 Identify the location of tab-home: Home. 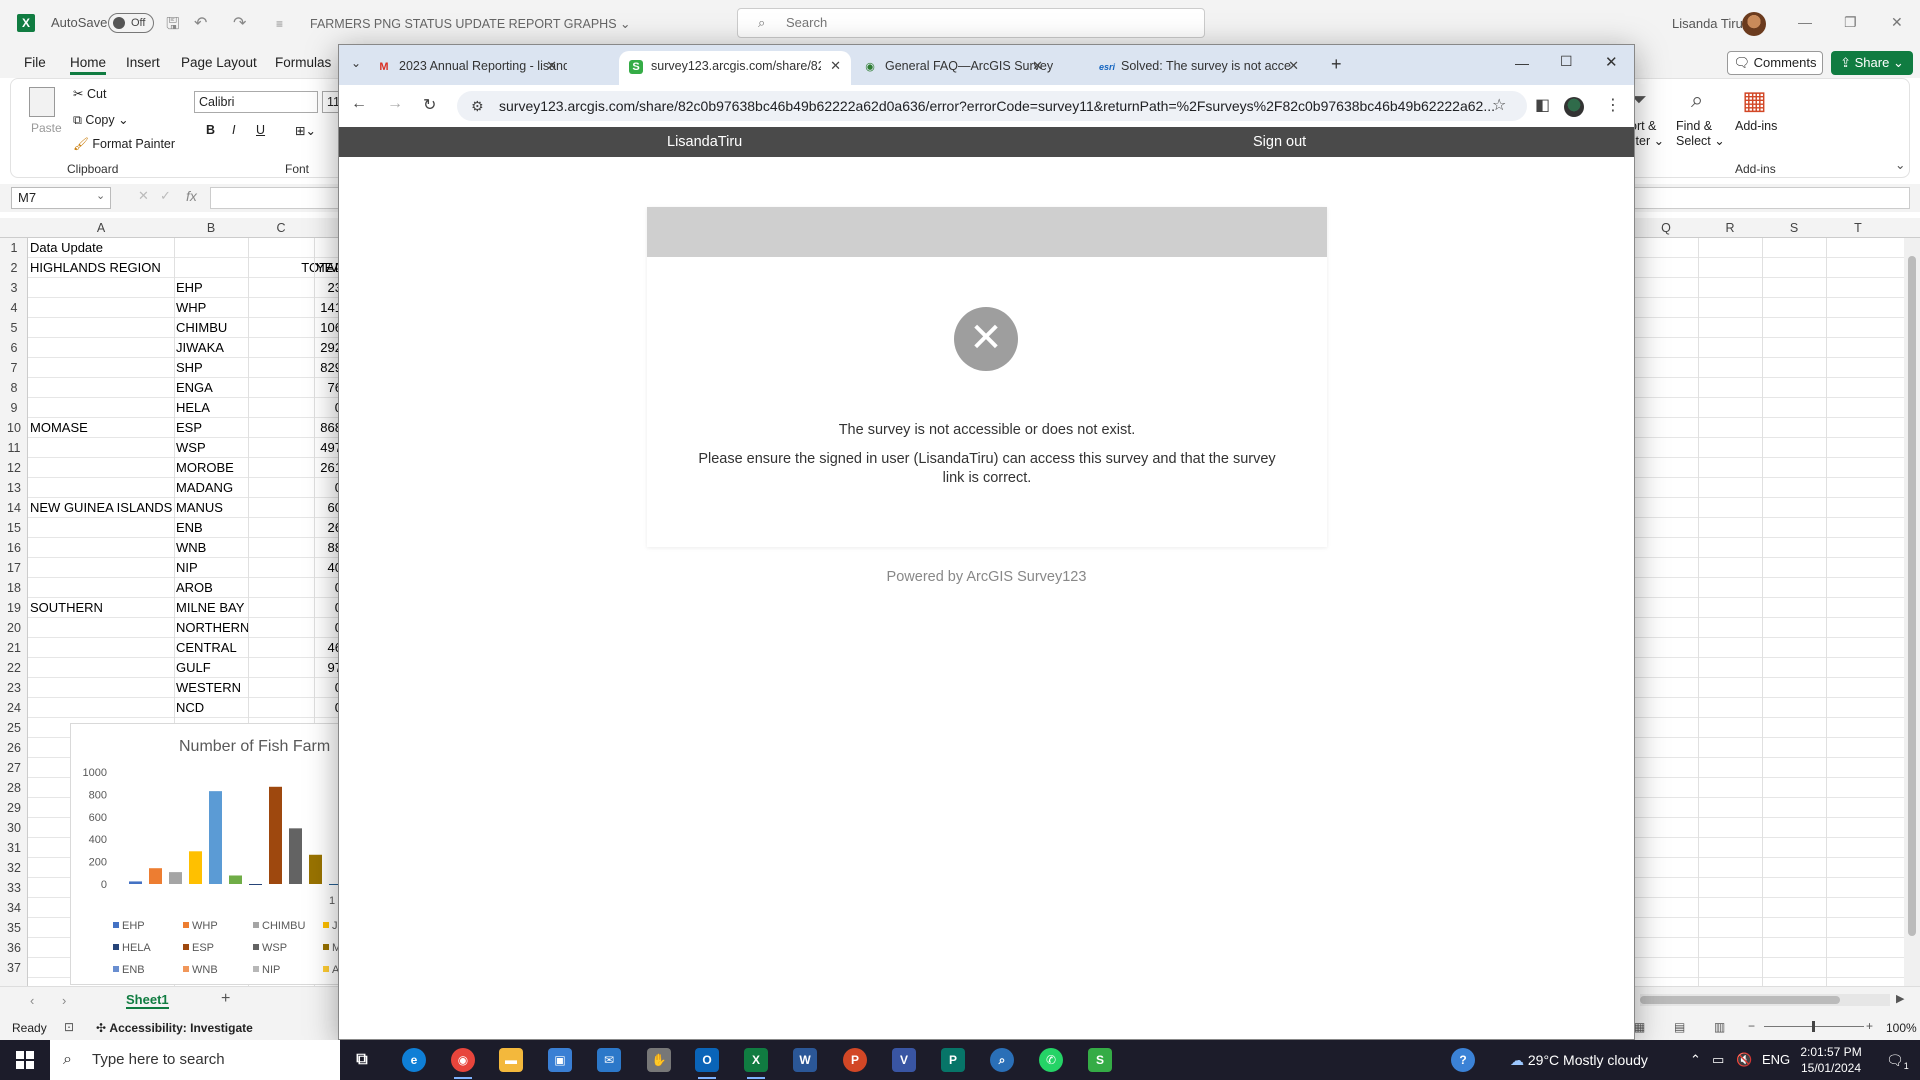
(88, 65).